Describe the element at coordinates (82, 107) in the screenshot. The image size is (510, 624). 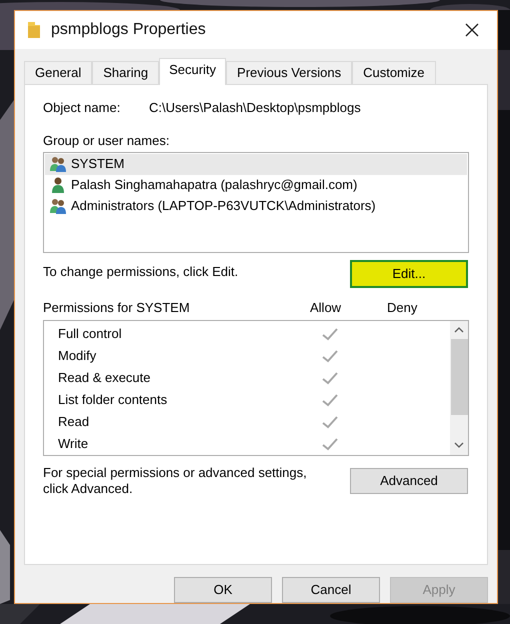
I see `field-label: Object name:` at that location.